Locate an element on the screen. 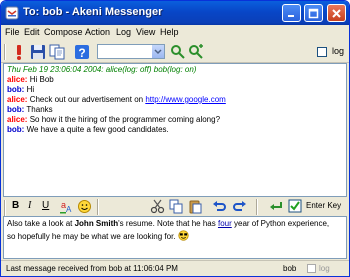 The image size is (350, 277). status-log-label: log is located at coordinates (324, 268).